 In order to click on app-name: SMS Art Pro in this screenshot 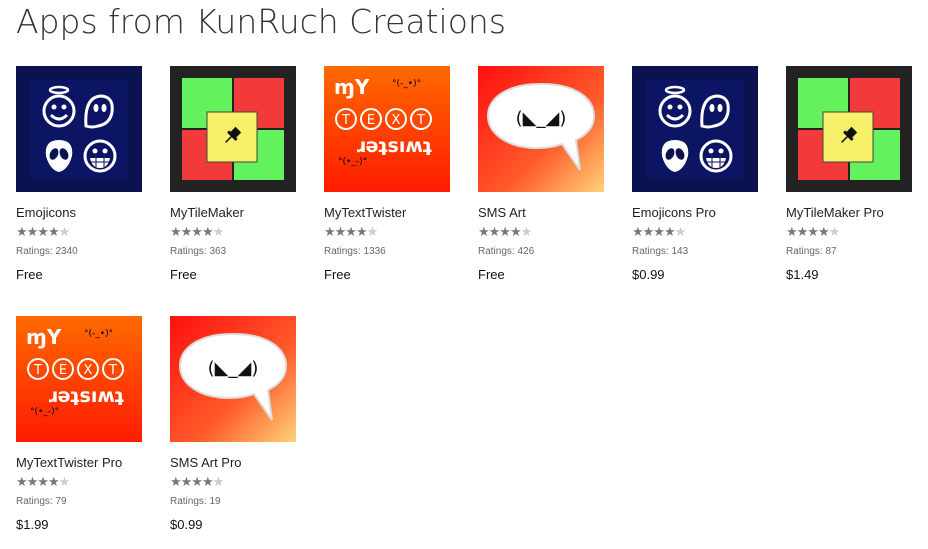, I will do `click(206, 462)`.